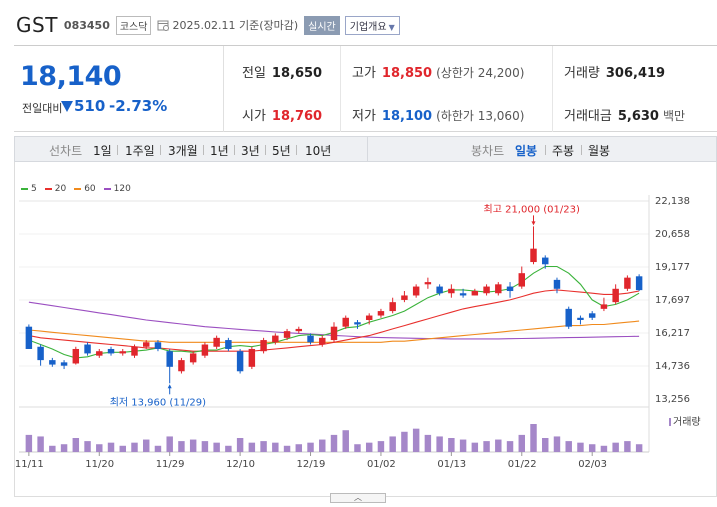 This screenshot has width=717, height=507. Describe the element at coordinates (526, 150) in the screenshot. I see `candle-daily: 일봉` at that location.